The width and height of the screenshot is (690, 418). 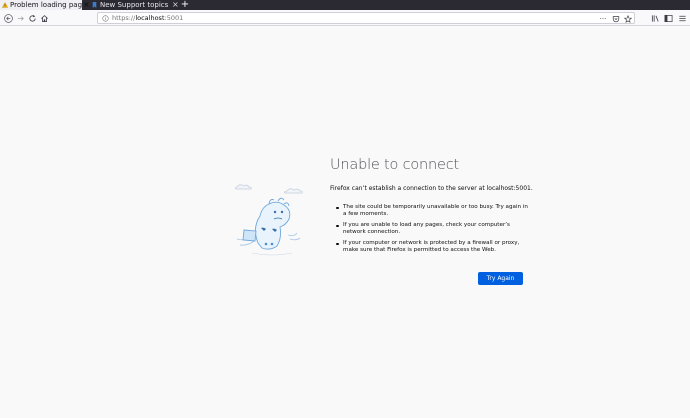 I want to click on forward-button, so click(x=20, y=18).